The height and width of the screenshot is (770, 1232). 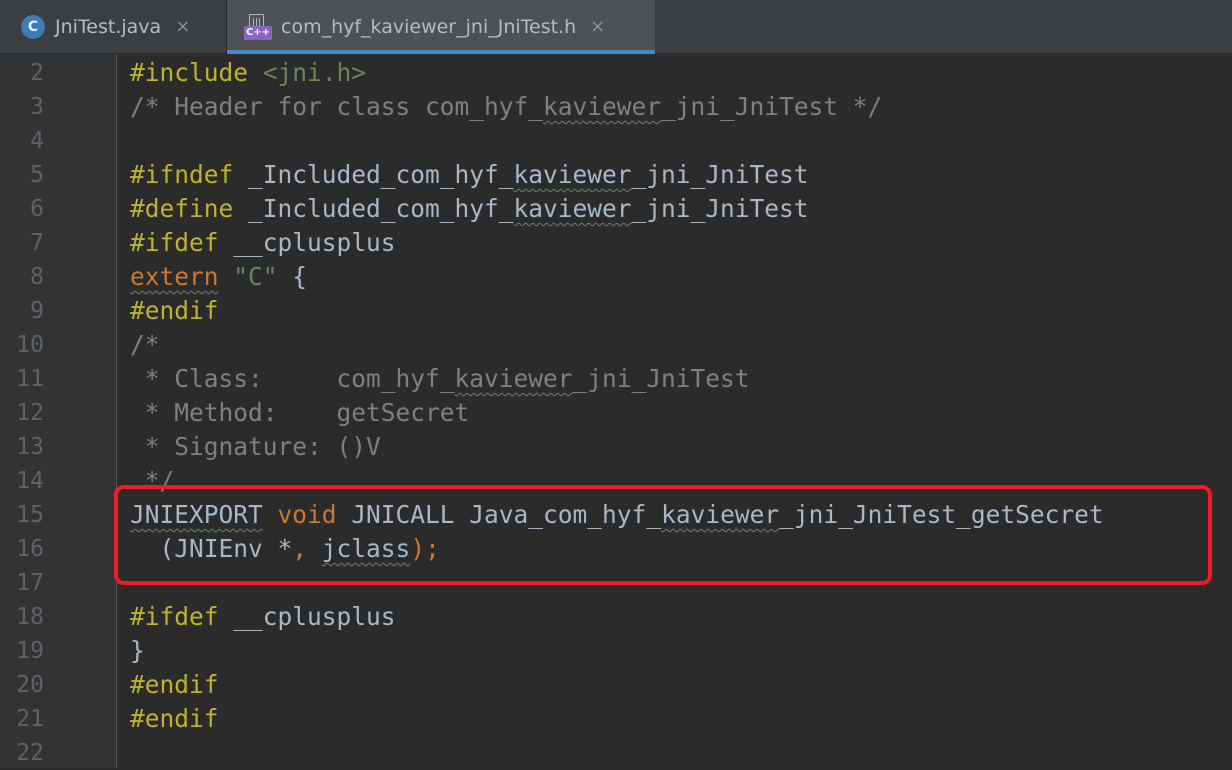 I want to click on code-line: 2 #include <jni.h>, so click(x=616, y=73).